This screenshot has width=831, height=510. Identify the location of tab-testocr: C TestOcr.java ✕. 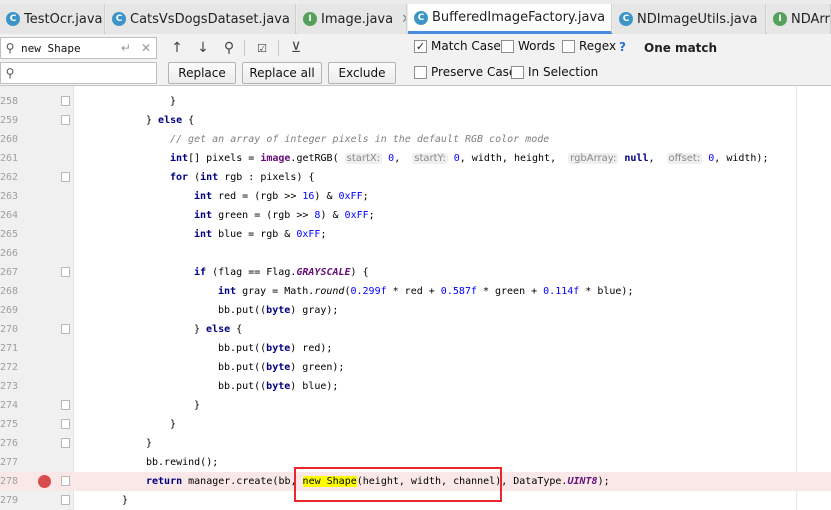
(52, 19).